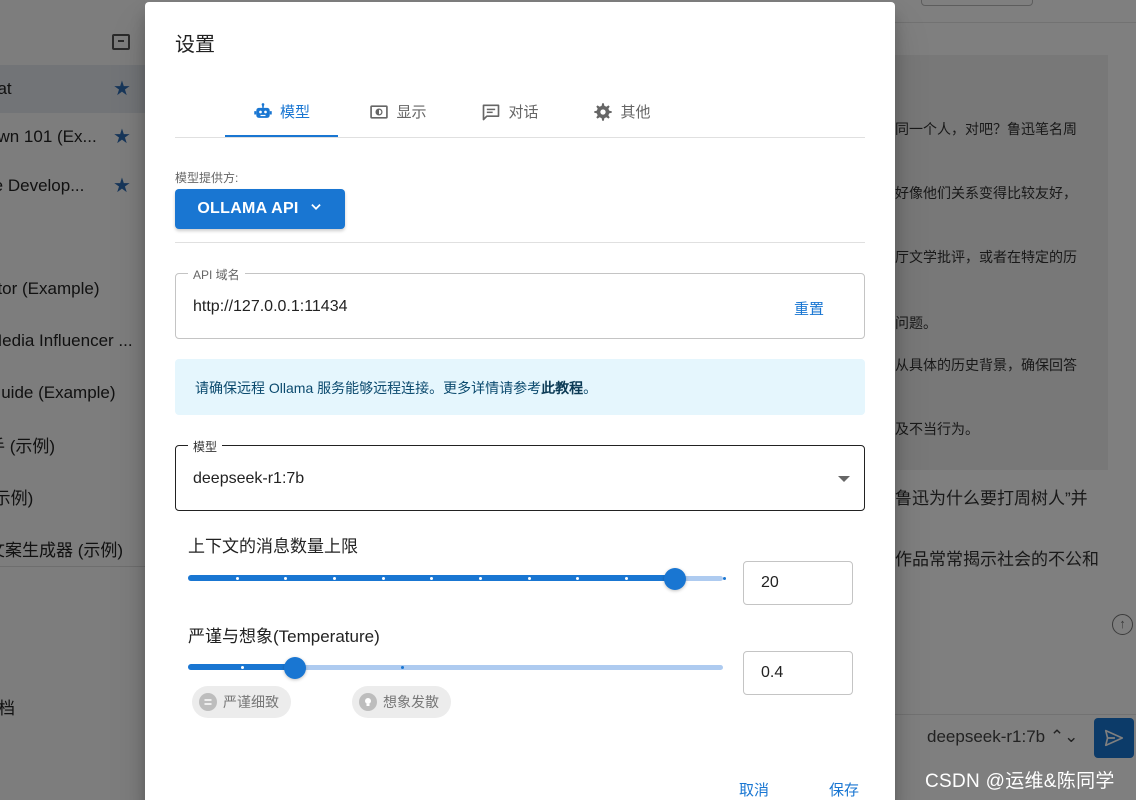 This screenshot has width=1136, height=800. Describe the element at coordinates (270, 307) in the screenshot. I see `api-host-input: http://127.0.0.1:11434` at that location.